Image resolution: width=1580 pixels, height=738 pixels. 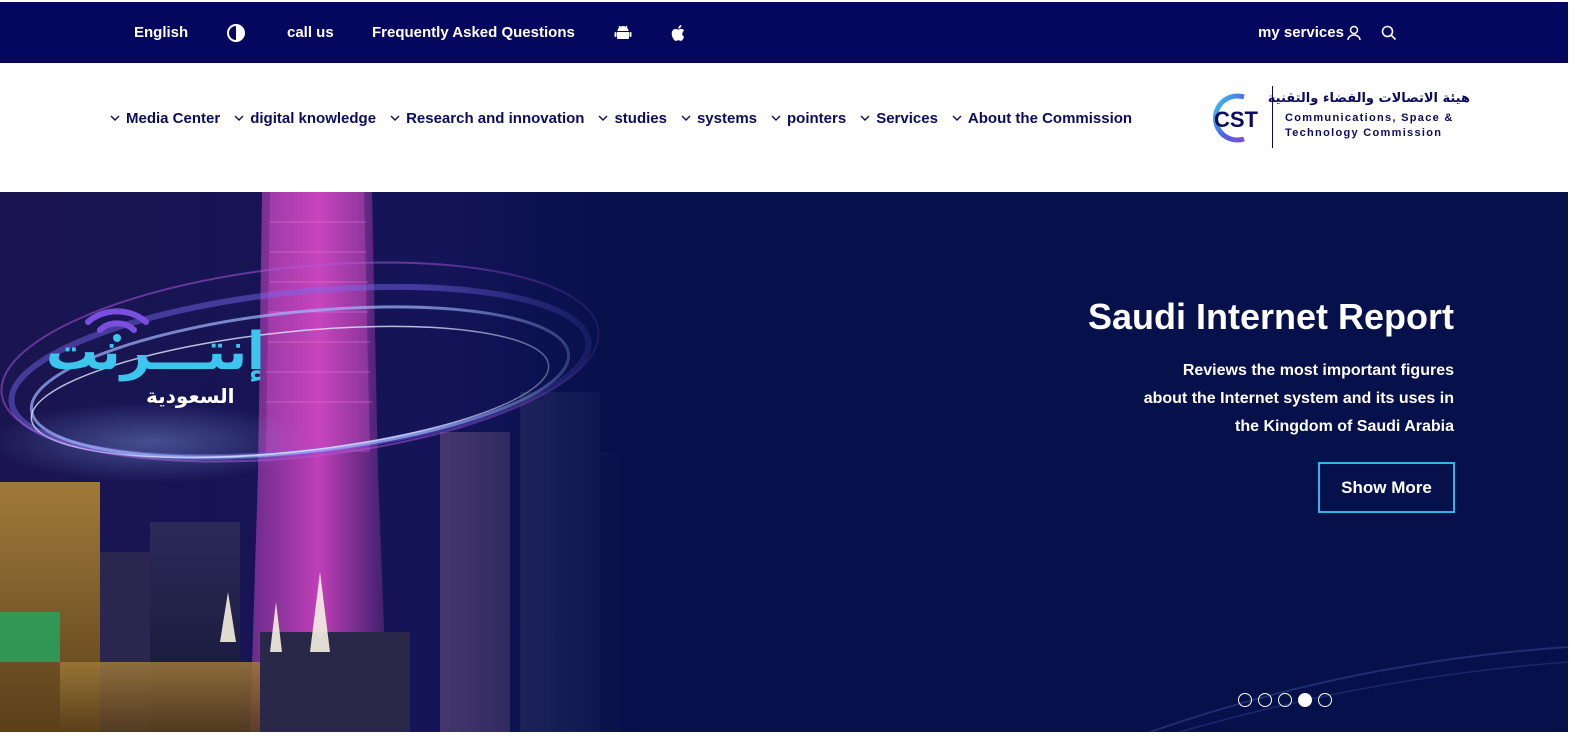 I want to click on nav-item-digital-knowledge: digital knowledge, so click(x=305, y=118).